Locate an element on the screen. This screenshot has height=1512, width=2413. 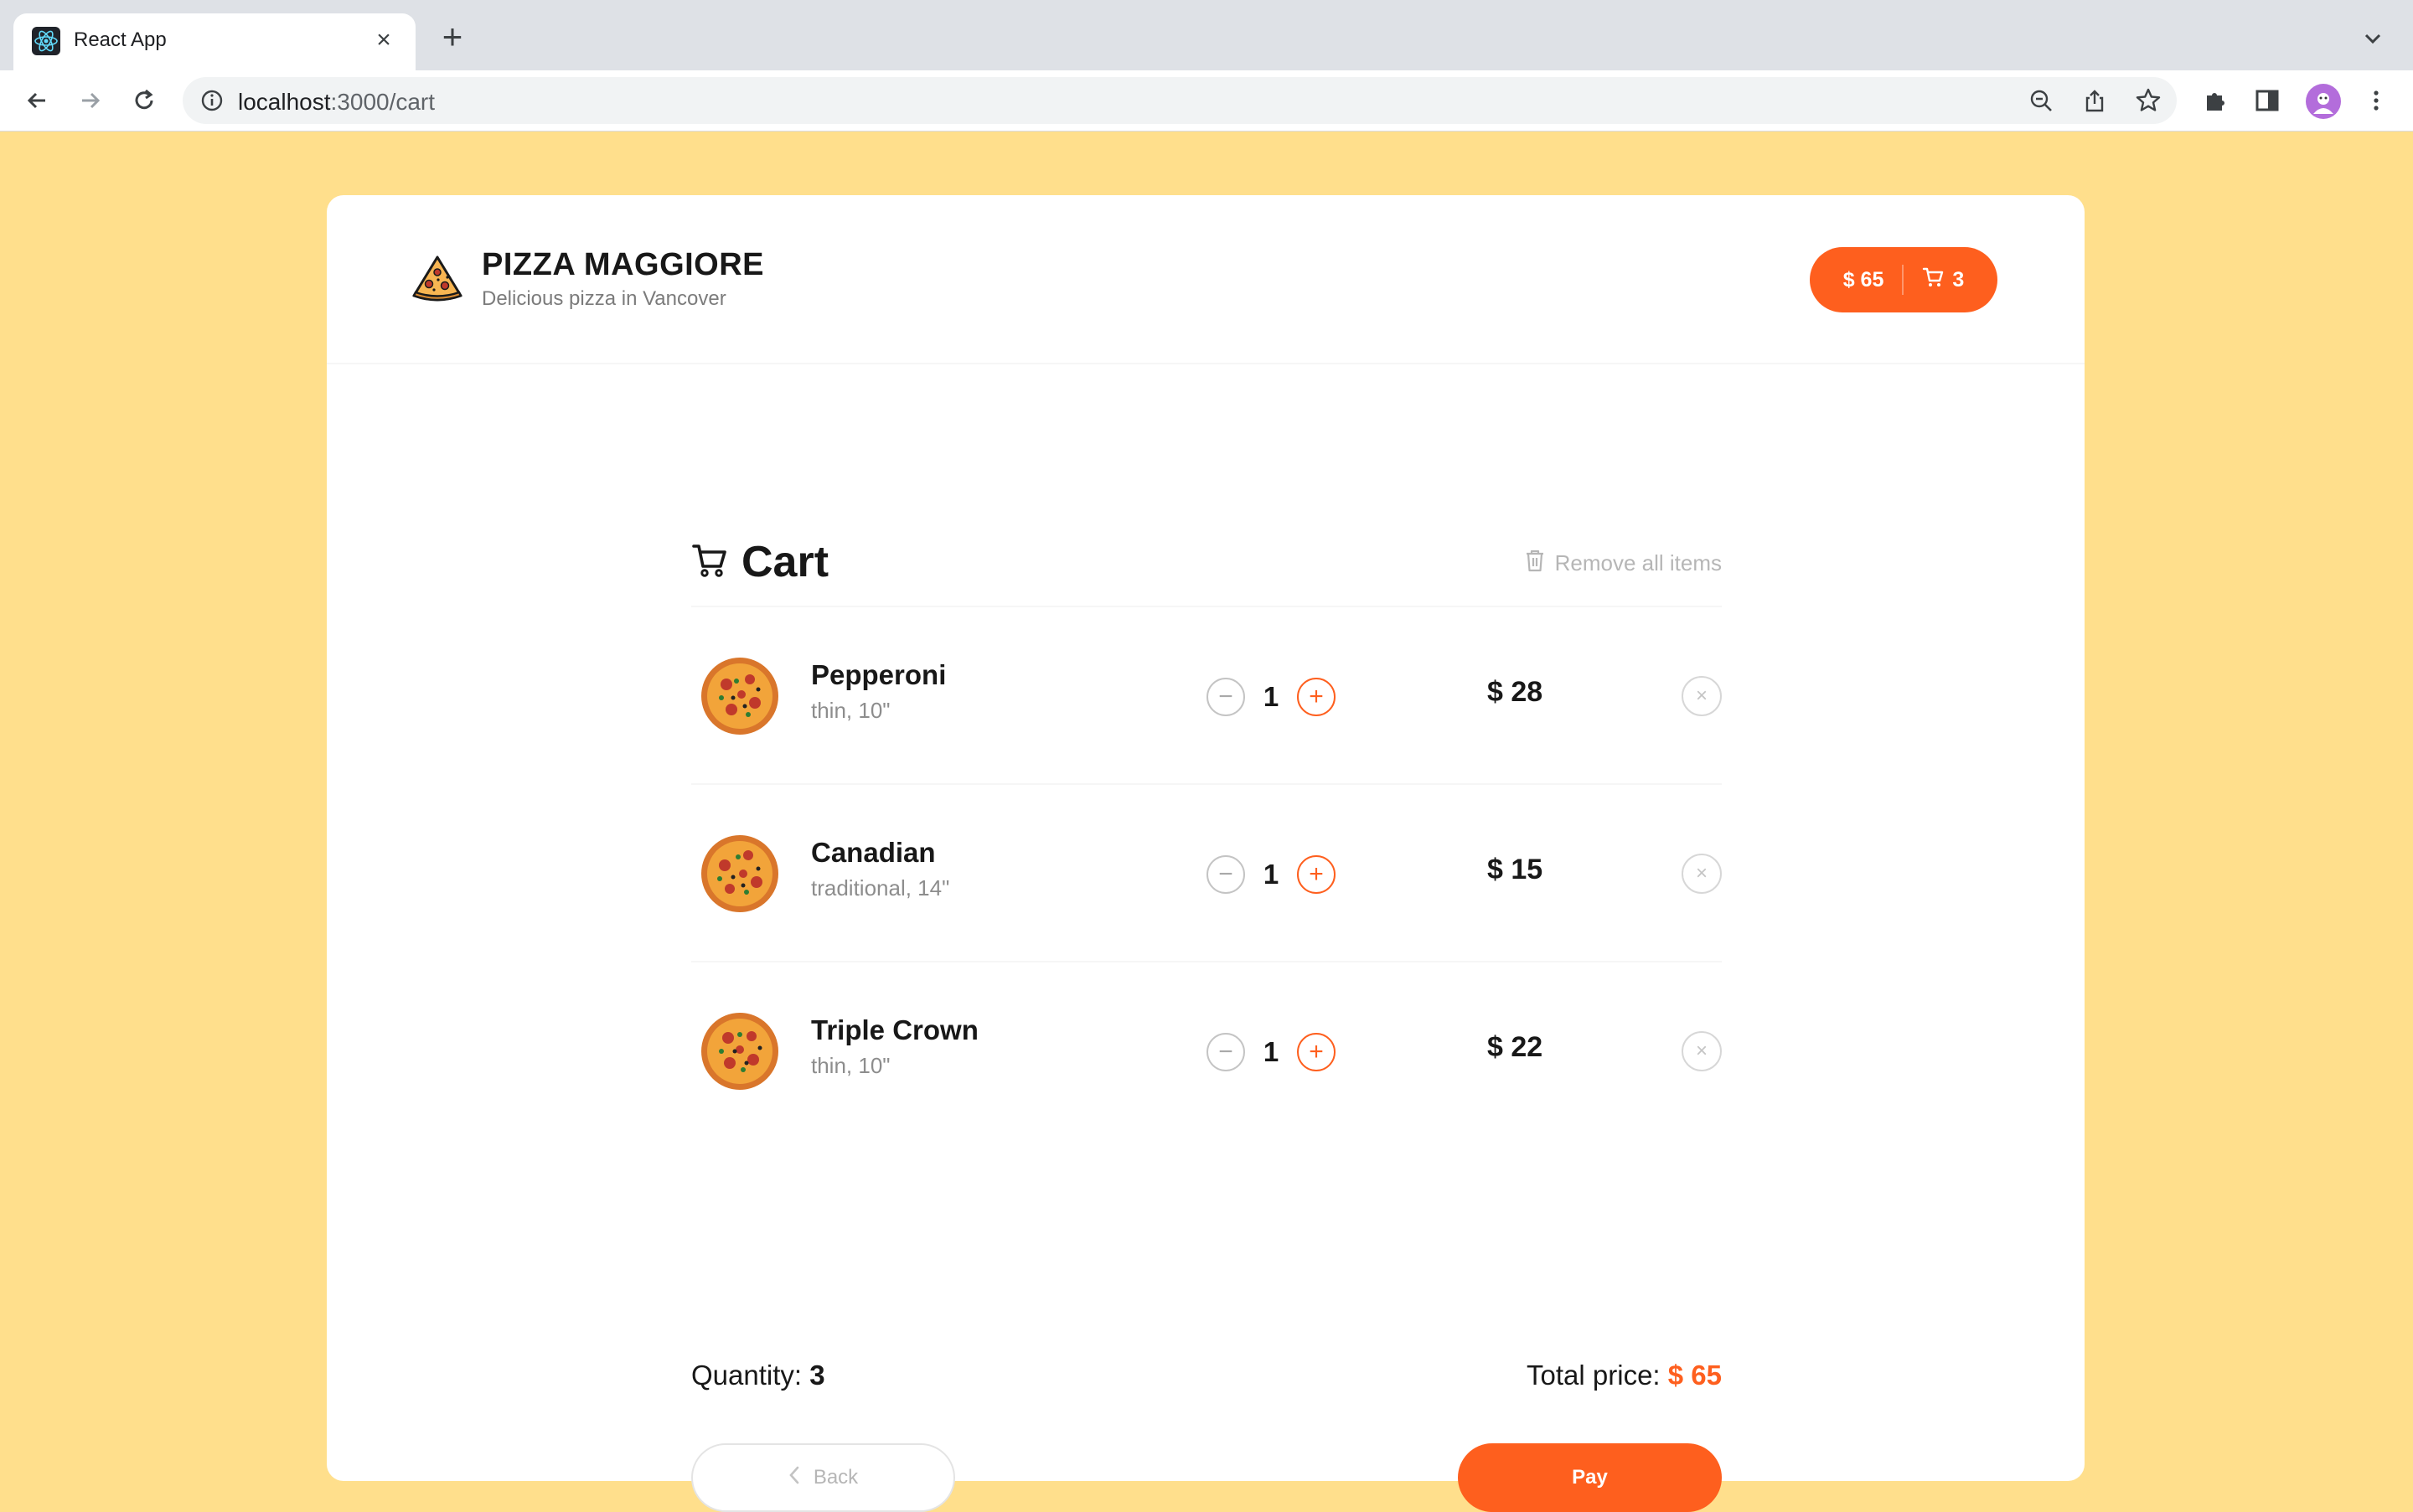
browser-tabstrip: React App × + is located at coordinates (1206, 35).